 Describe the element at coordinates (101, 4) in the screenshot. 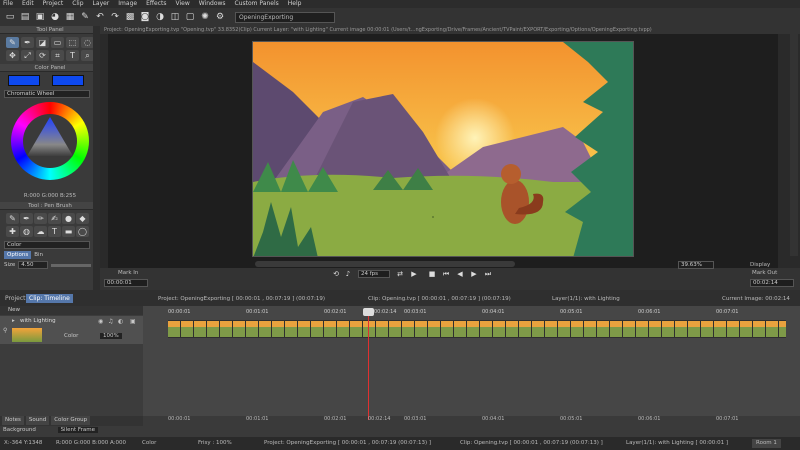

I see `menu-layer: Layer` at that location.